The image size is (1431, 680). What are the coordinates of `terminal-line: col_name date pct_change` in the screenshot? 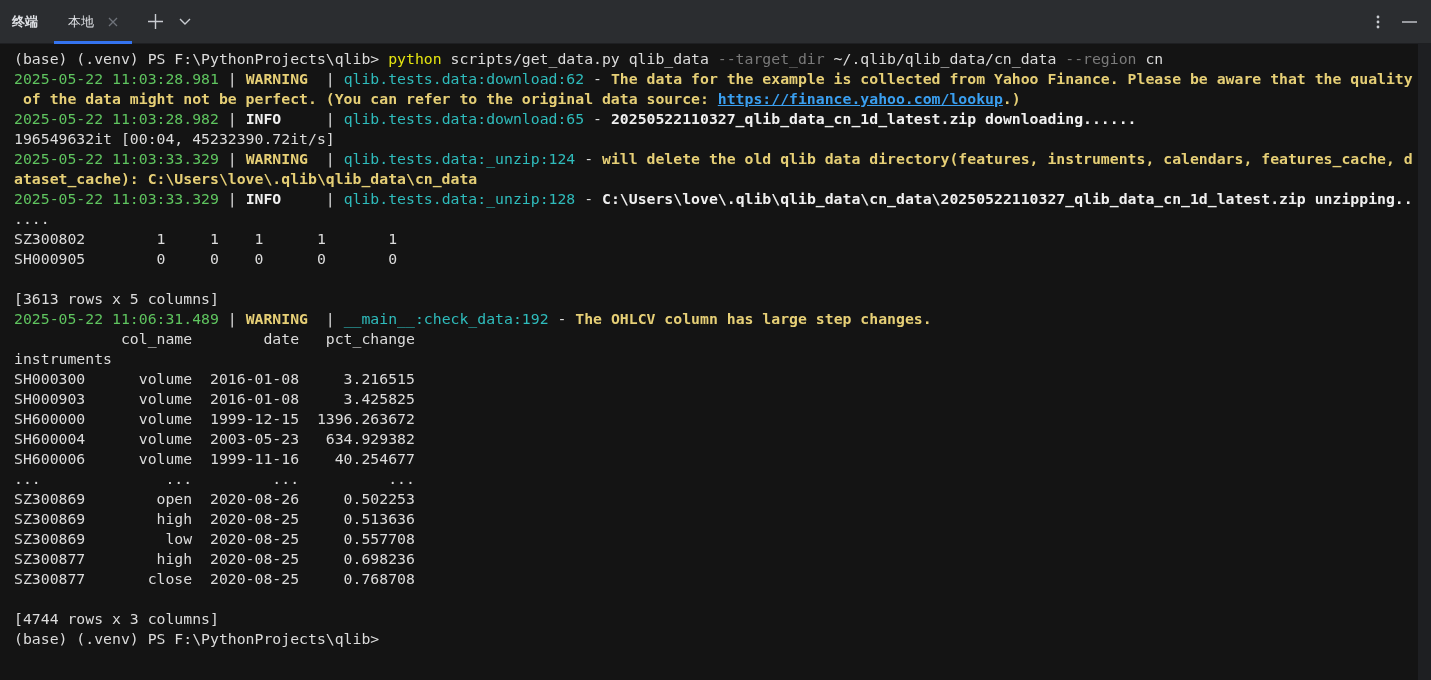 It's located at (267, 339).